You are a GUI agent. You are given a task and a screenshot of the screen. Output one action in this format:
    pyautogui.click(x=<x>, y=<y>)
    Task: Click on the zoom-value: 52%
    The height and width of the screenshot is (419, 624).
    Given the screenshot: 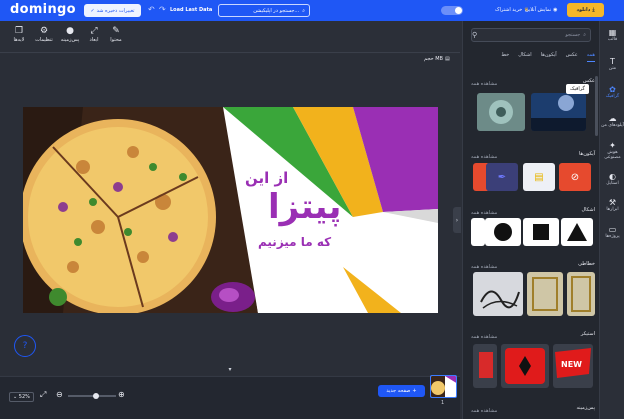 What is the action you would take?
    pyautogui.click(x=24, y=397)
    